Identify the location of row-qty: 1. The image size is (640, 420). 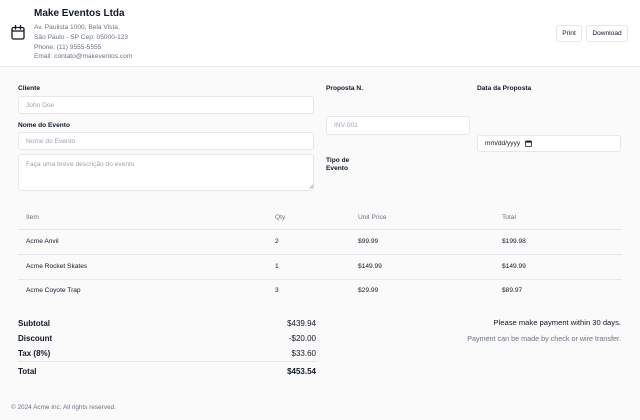
(277, 266).